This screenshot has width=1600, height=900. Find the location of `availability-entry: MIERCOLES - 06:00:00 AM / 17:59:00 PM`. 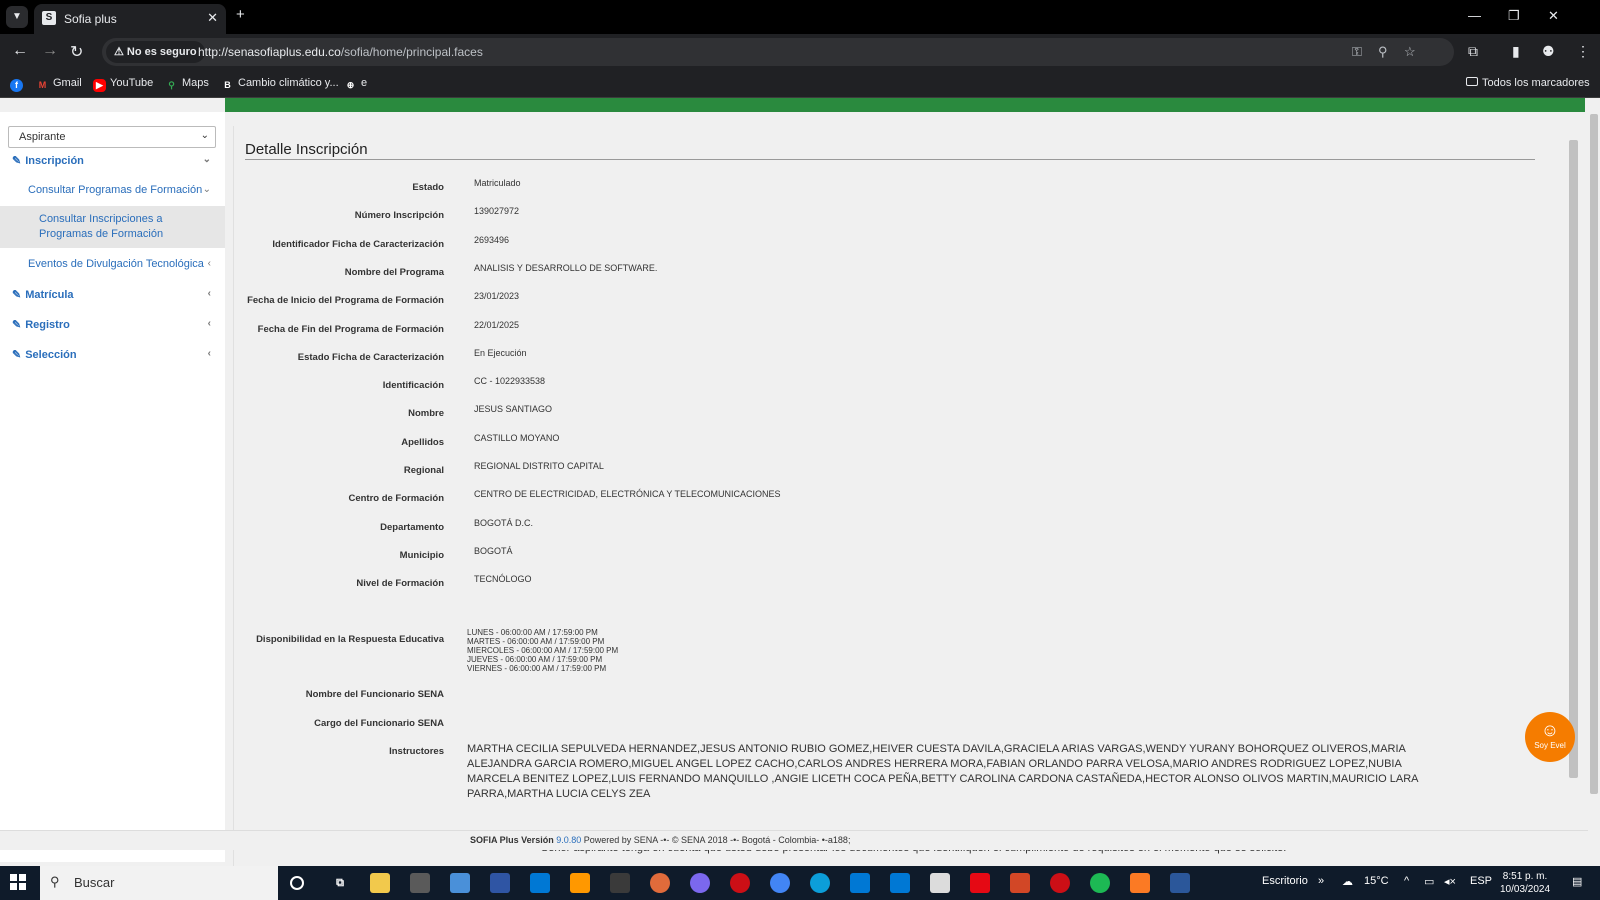

availability-entry: MIERCOLES - 06:00:00 AM / 17:59:00 PM is located at coordinates (543, 650).